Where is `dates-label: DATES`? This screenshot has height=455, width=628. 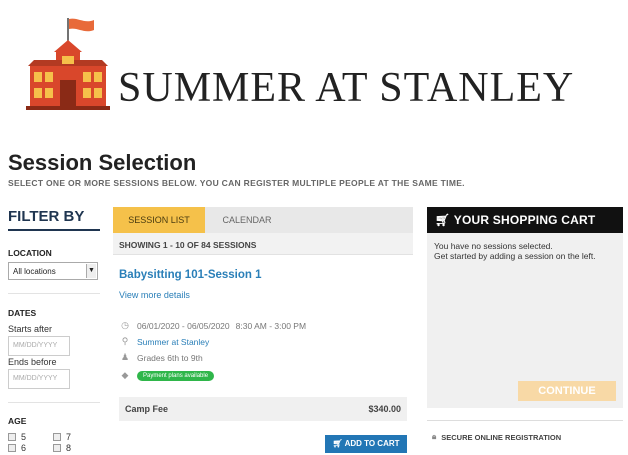 dates-label: DATES is located at coordinates (22, 313).